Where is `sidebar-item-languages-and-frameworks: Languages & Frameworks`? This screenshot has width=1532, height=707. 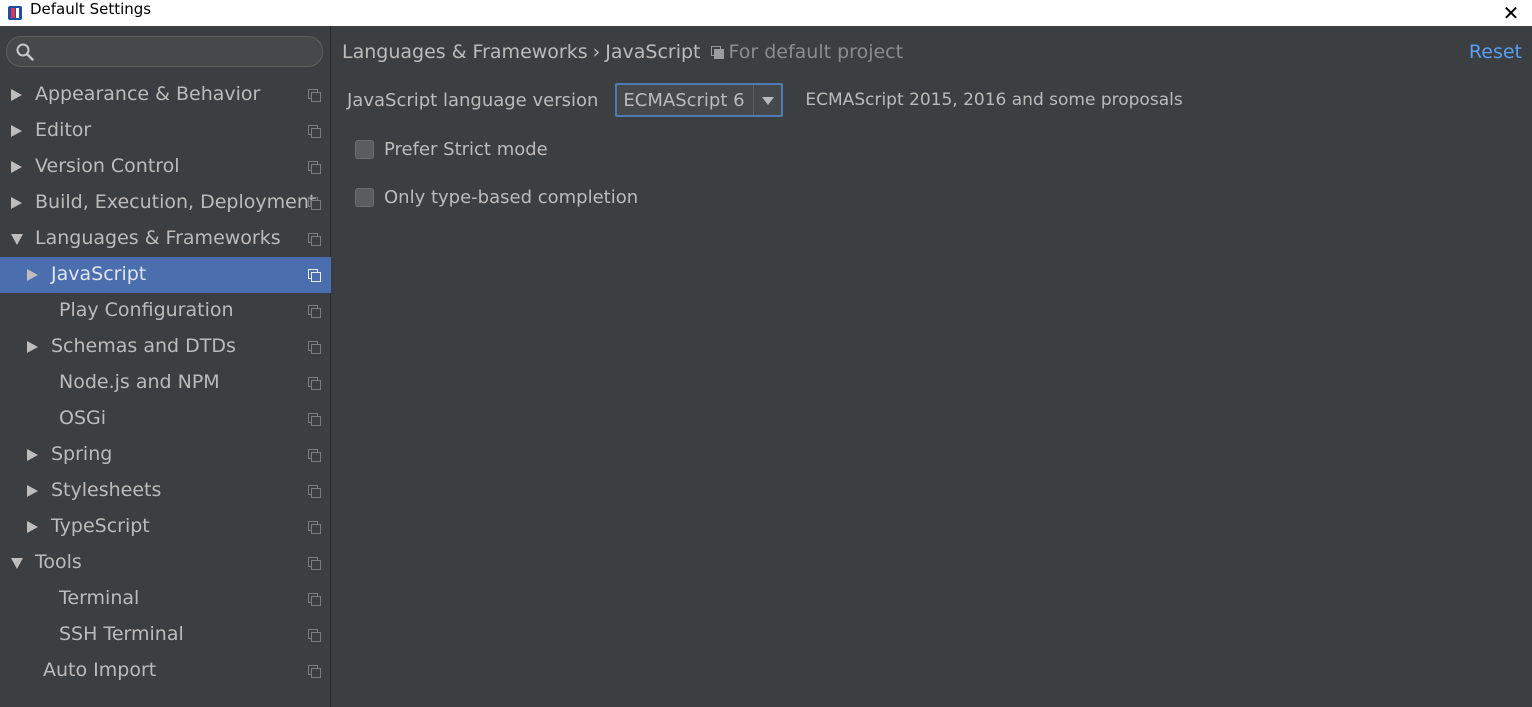 sidebar-item-languages-and-frameworks: Languages & Frameworks is located at coordinates (165, 239).